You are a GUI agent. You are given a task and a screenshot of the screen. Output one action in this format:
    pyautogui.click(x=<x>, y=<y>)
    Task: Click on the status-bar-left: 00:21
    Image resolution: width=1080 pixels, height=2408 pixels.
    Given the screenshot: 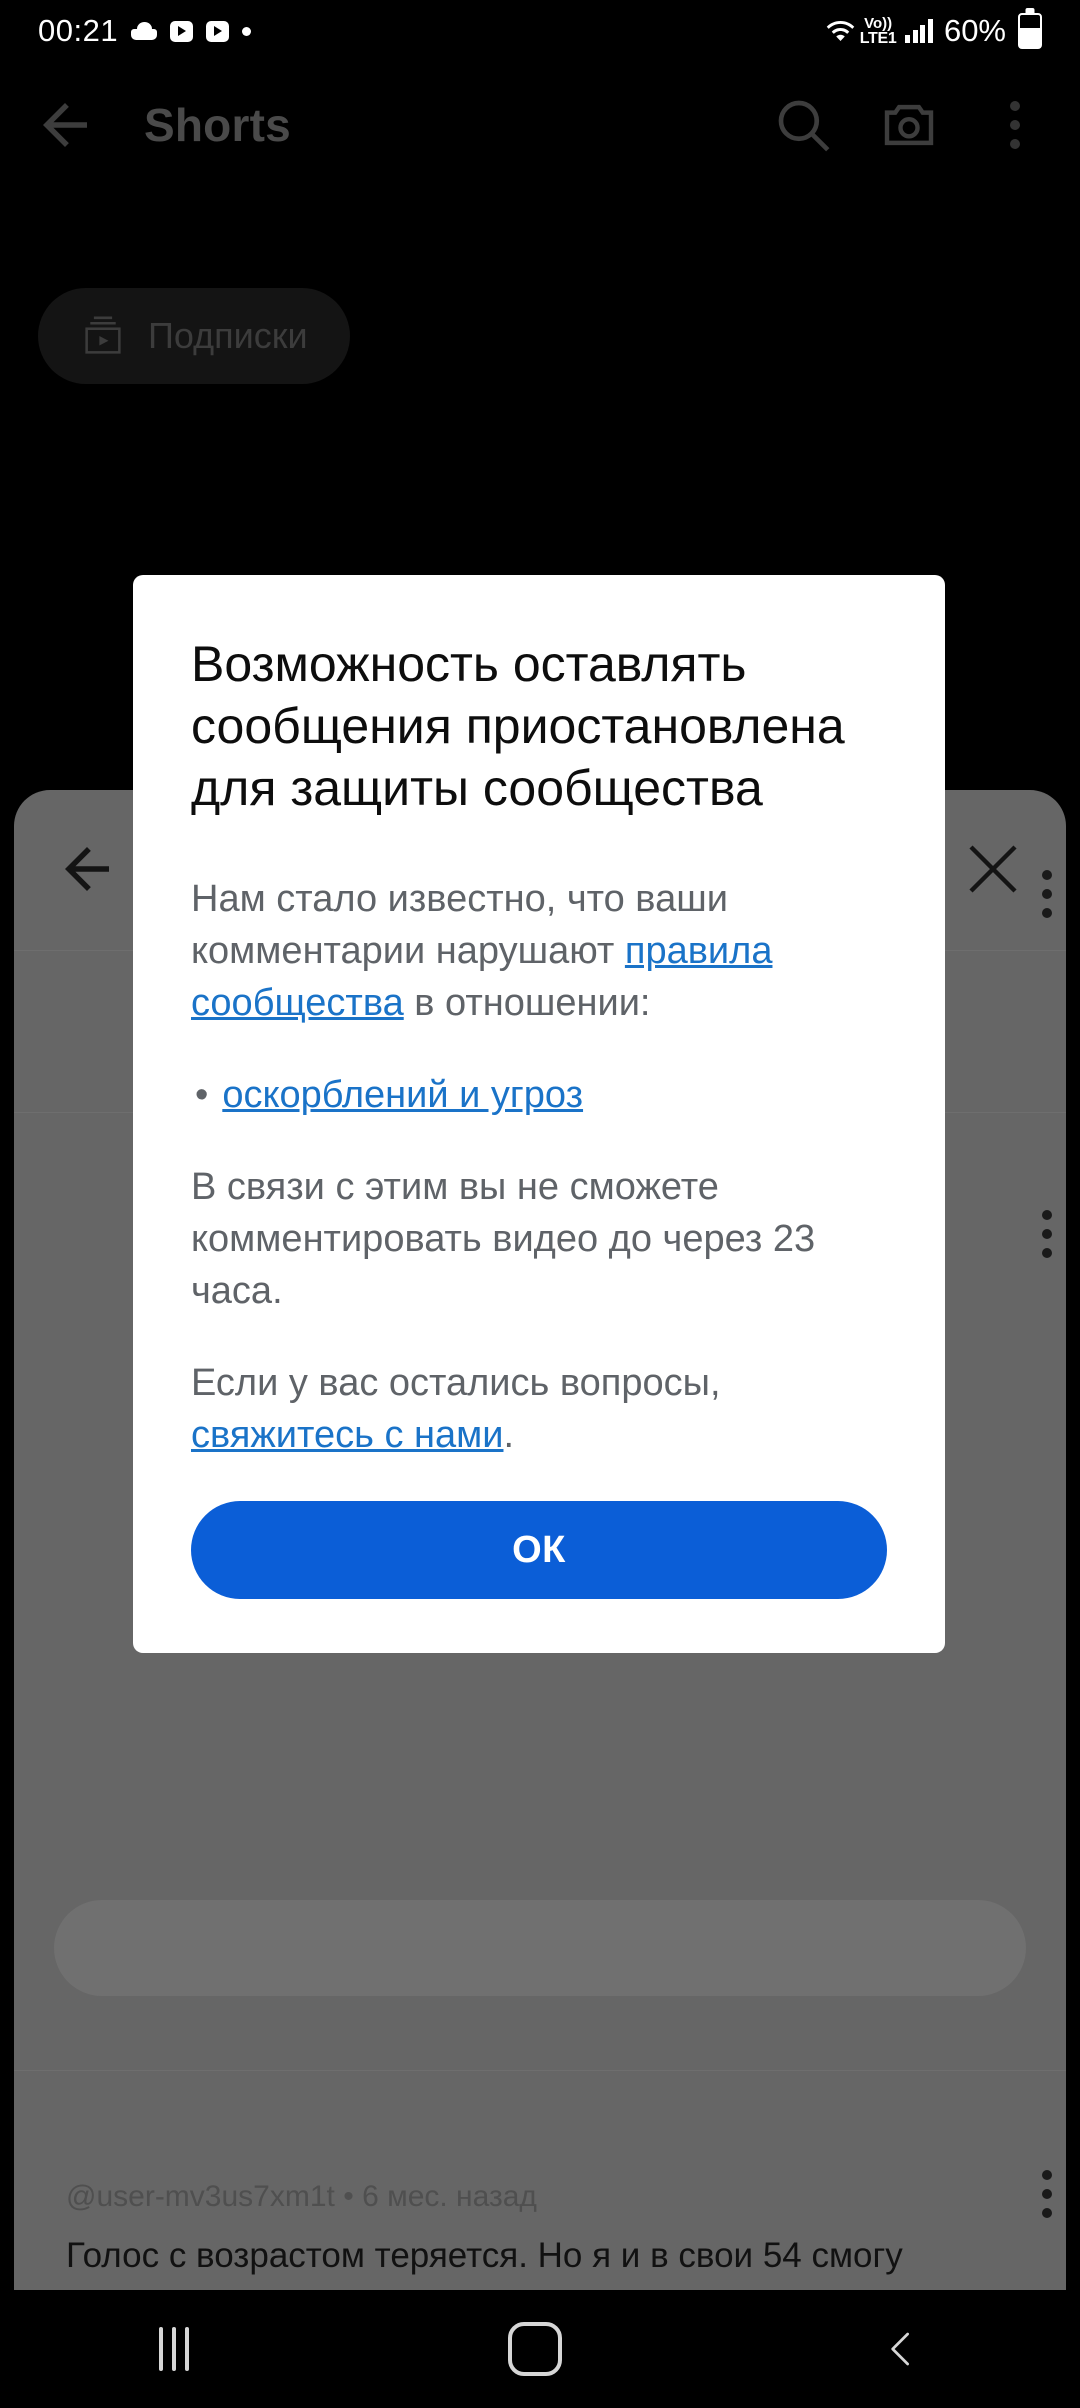 What is the action you would take?
    pyautogui.click(x=145, y=31)
    